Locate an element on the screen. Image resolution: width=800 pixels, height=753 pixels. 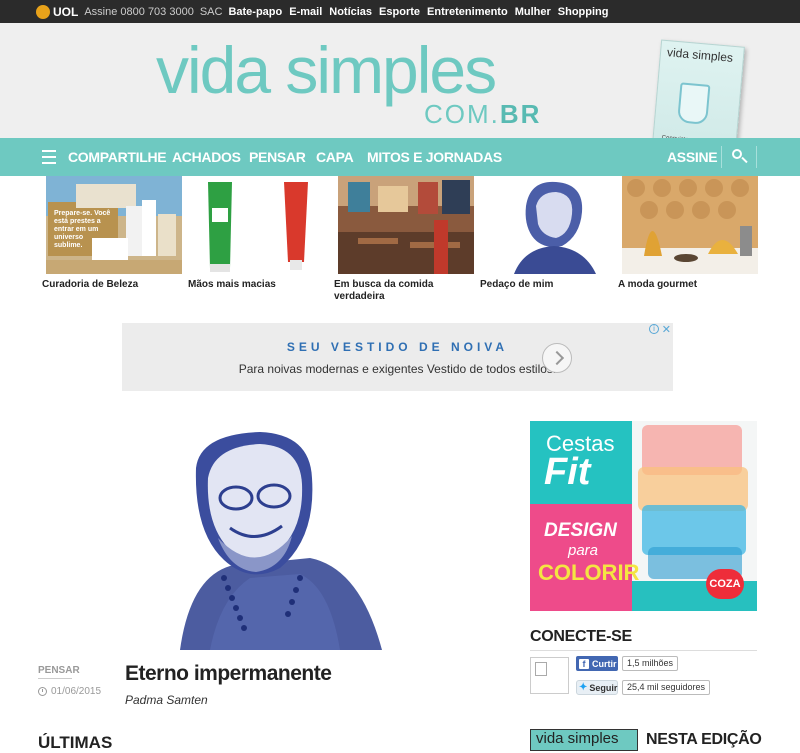
uol-link-entretenimento: Entretenimento is located at coordinates (467, 12).